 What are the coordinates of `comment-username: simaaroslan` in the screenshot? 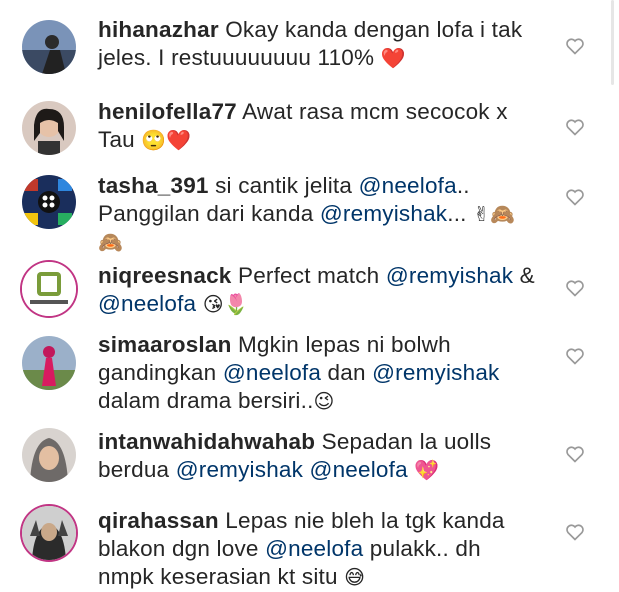 It's located at (165, 344).